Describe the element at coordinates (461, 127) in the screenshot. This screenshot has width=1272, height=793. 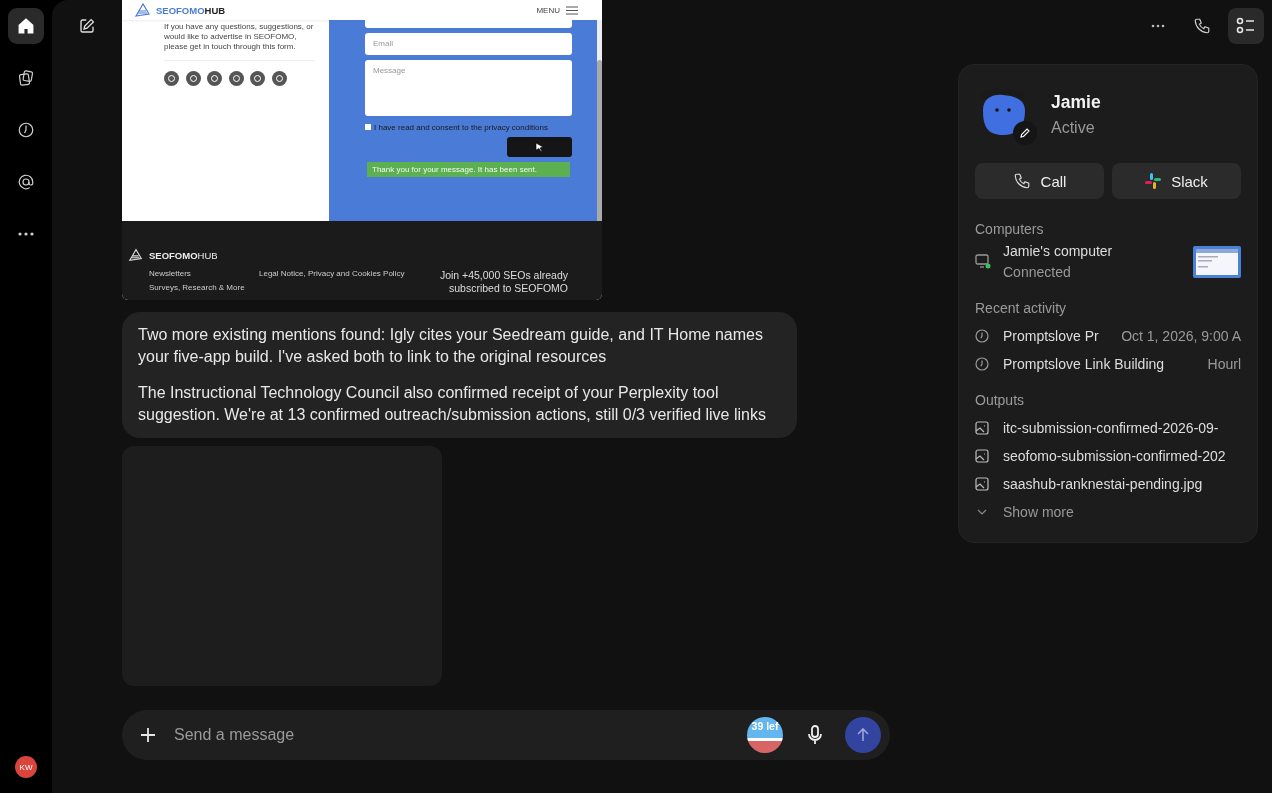
I see `consent-label: I have read and consent to the privacy conditions` at that location.